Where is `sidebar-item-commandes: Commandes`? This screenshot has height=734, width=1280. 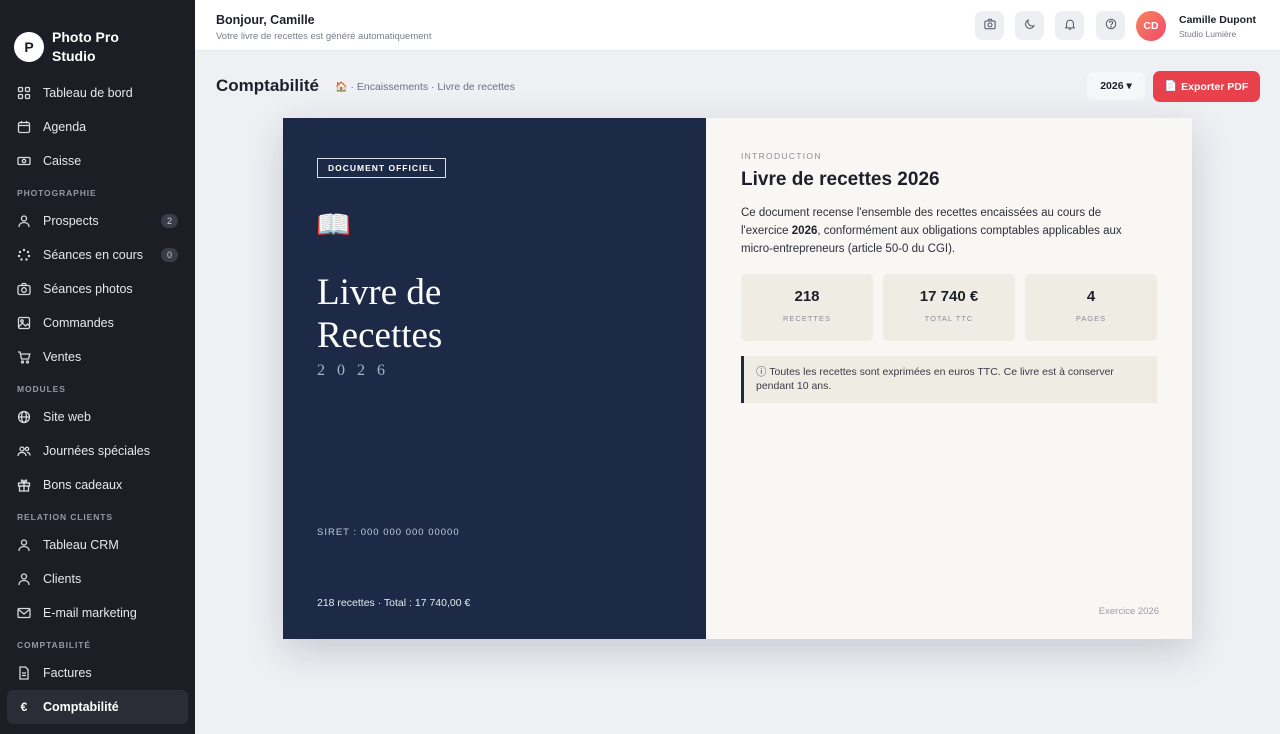
sidebar-item-commandes: Commandes is located at coordinates (97, 323).